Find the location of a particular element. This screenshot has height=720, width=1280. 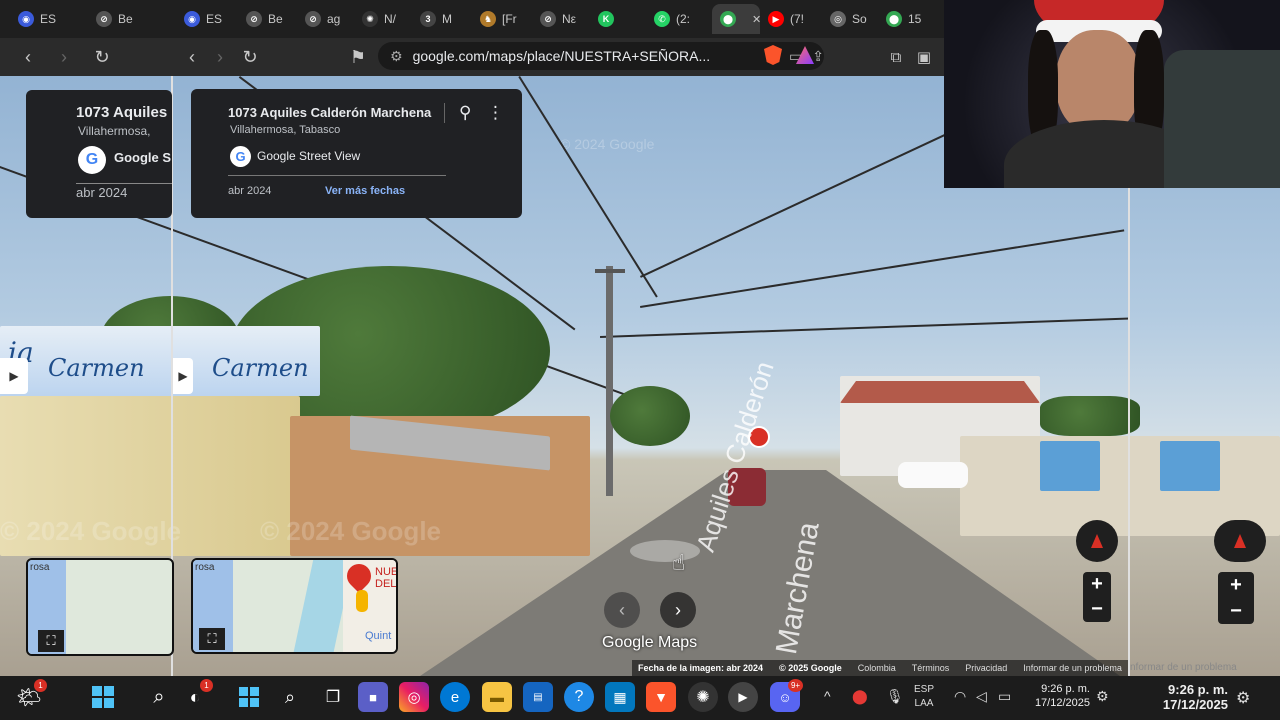

meet-app-icon: ■ is located at coordinates (373, 697).